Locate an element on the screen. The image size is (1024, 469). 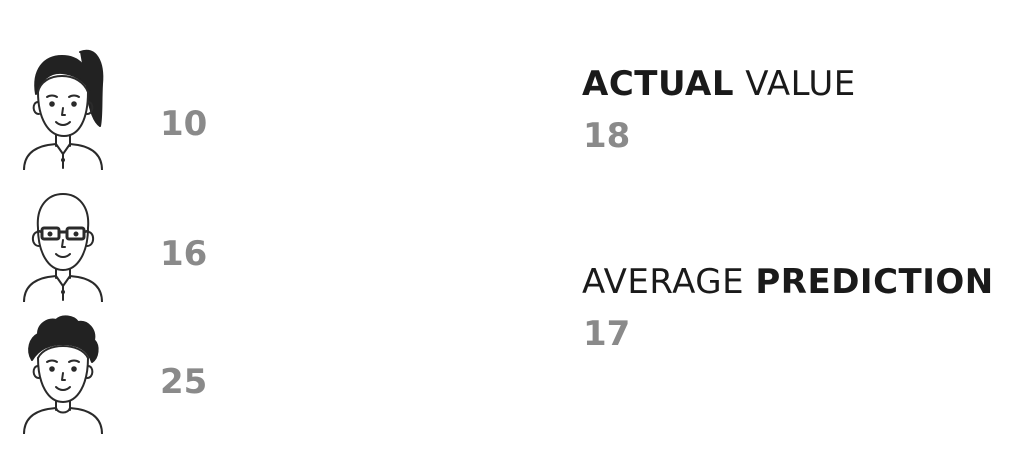
actual-label-rest: VALUE is located at coordinates (795, 84).